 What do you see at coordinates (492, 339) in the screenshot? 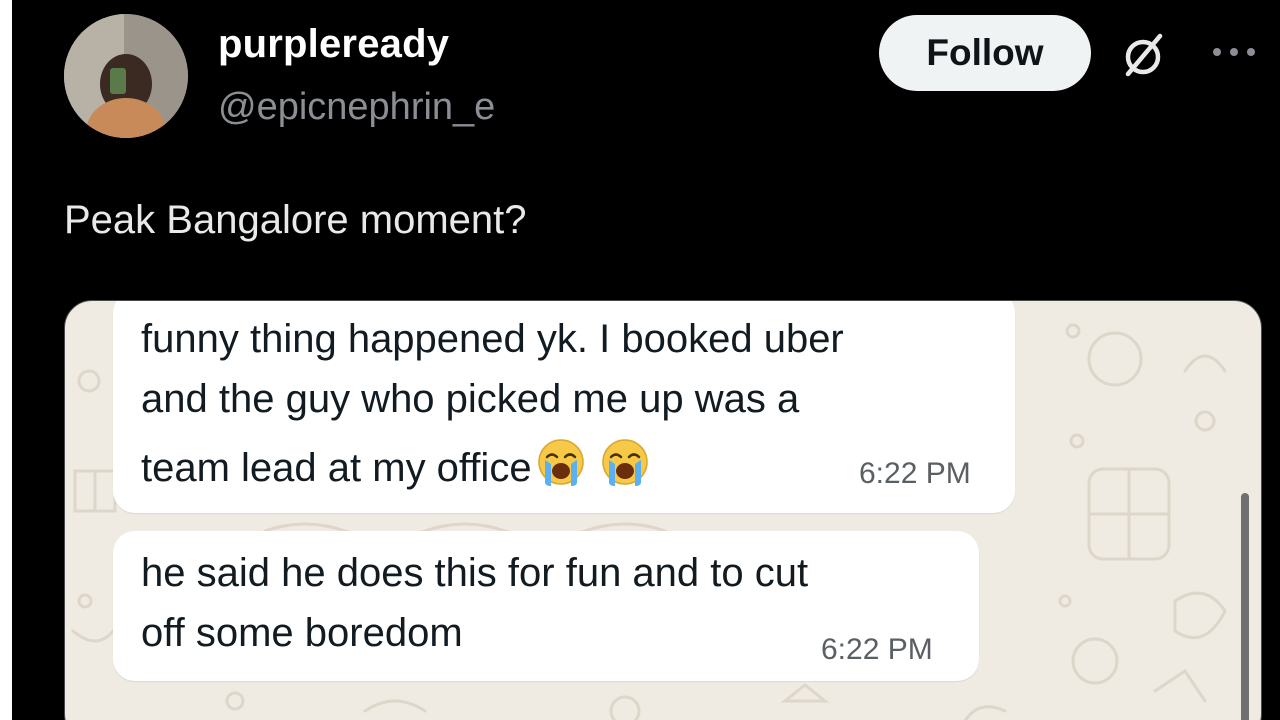
I see `message-line: funny thing happened yk. I booked uber` at bounding box center [492, 339].